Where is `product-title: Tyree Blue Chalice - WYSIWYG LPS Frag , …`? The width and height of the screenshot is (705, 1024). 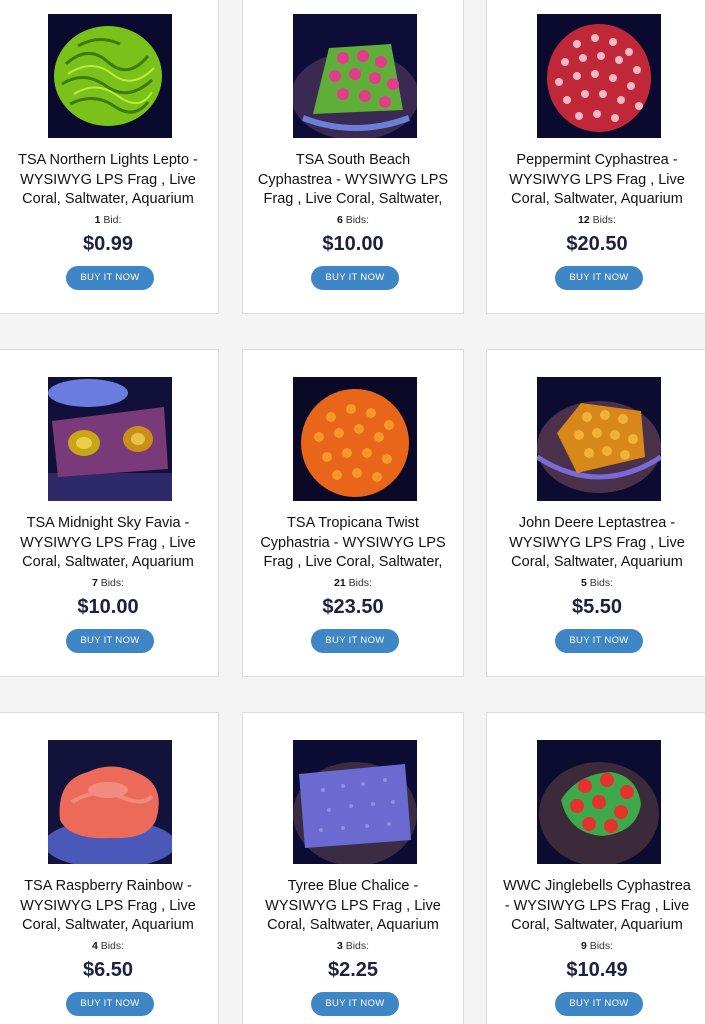 product-title: Tyree Blue Chalice - WYSIWYG LPS Frag , … is located at coordinates (353, 906).